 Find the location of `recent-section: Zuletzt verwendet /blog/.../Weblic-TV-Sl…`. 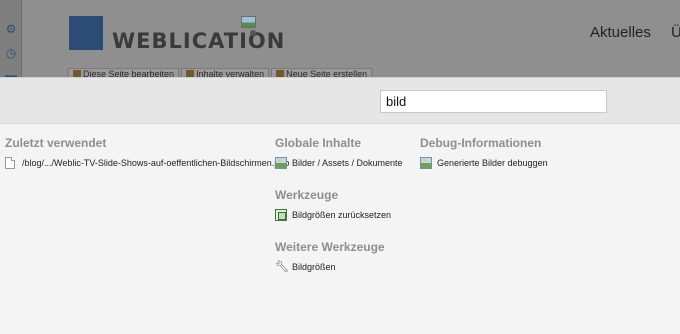

recent-section: Zuletzt verwendet /blog/.../Weblic-TV-Sl… is located at coordinates (147, 153).